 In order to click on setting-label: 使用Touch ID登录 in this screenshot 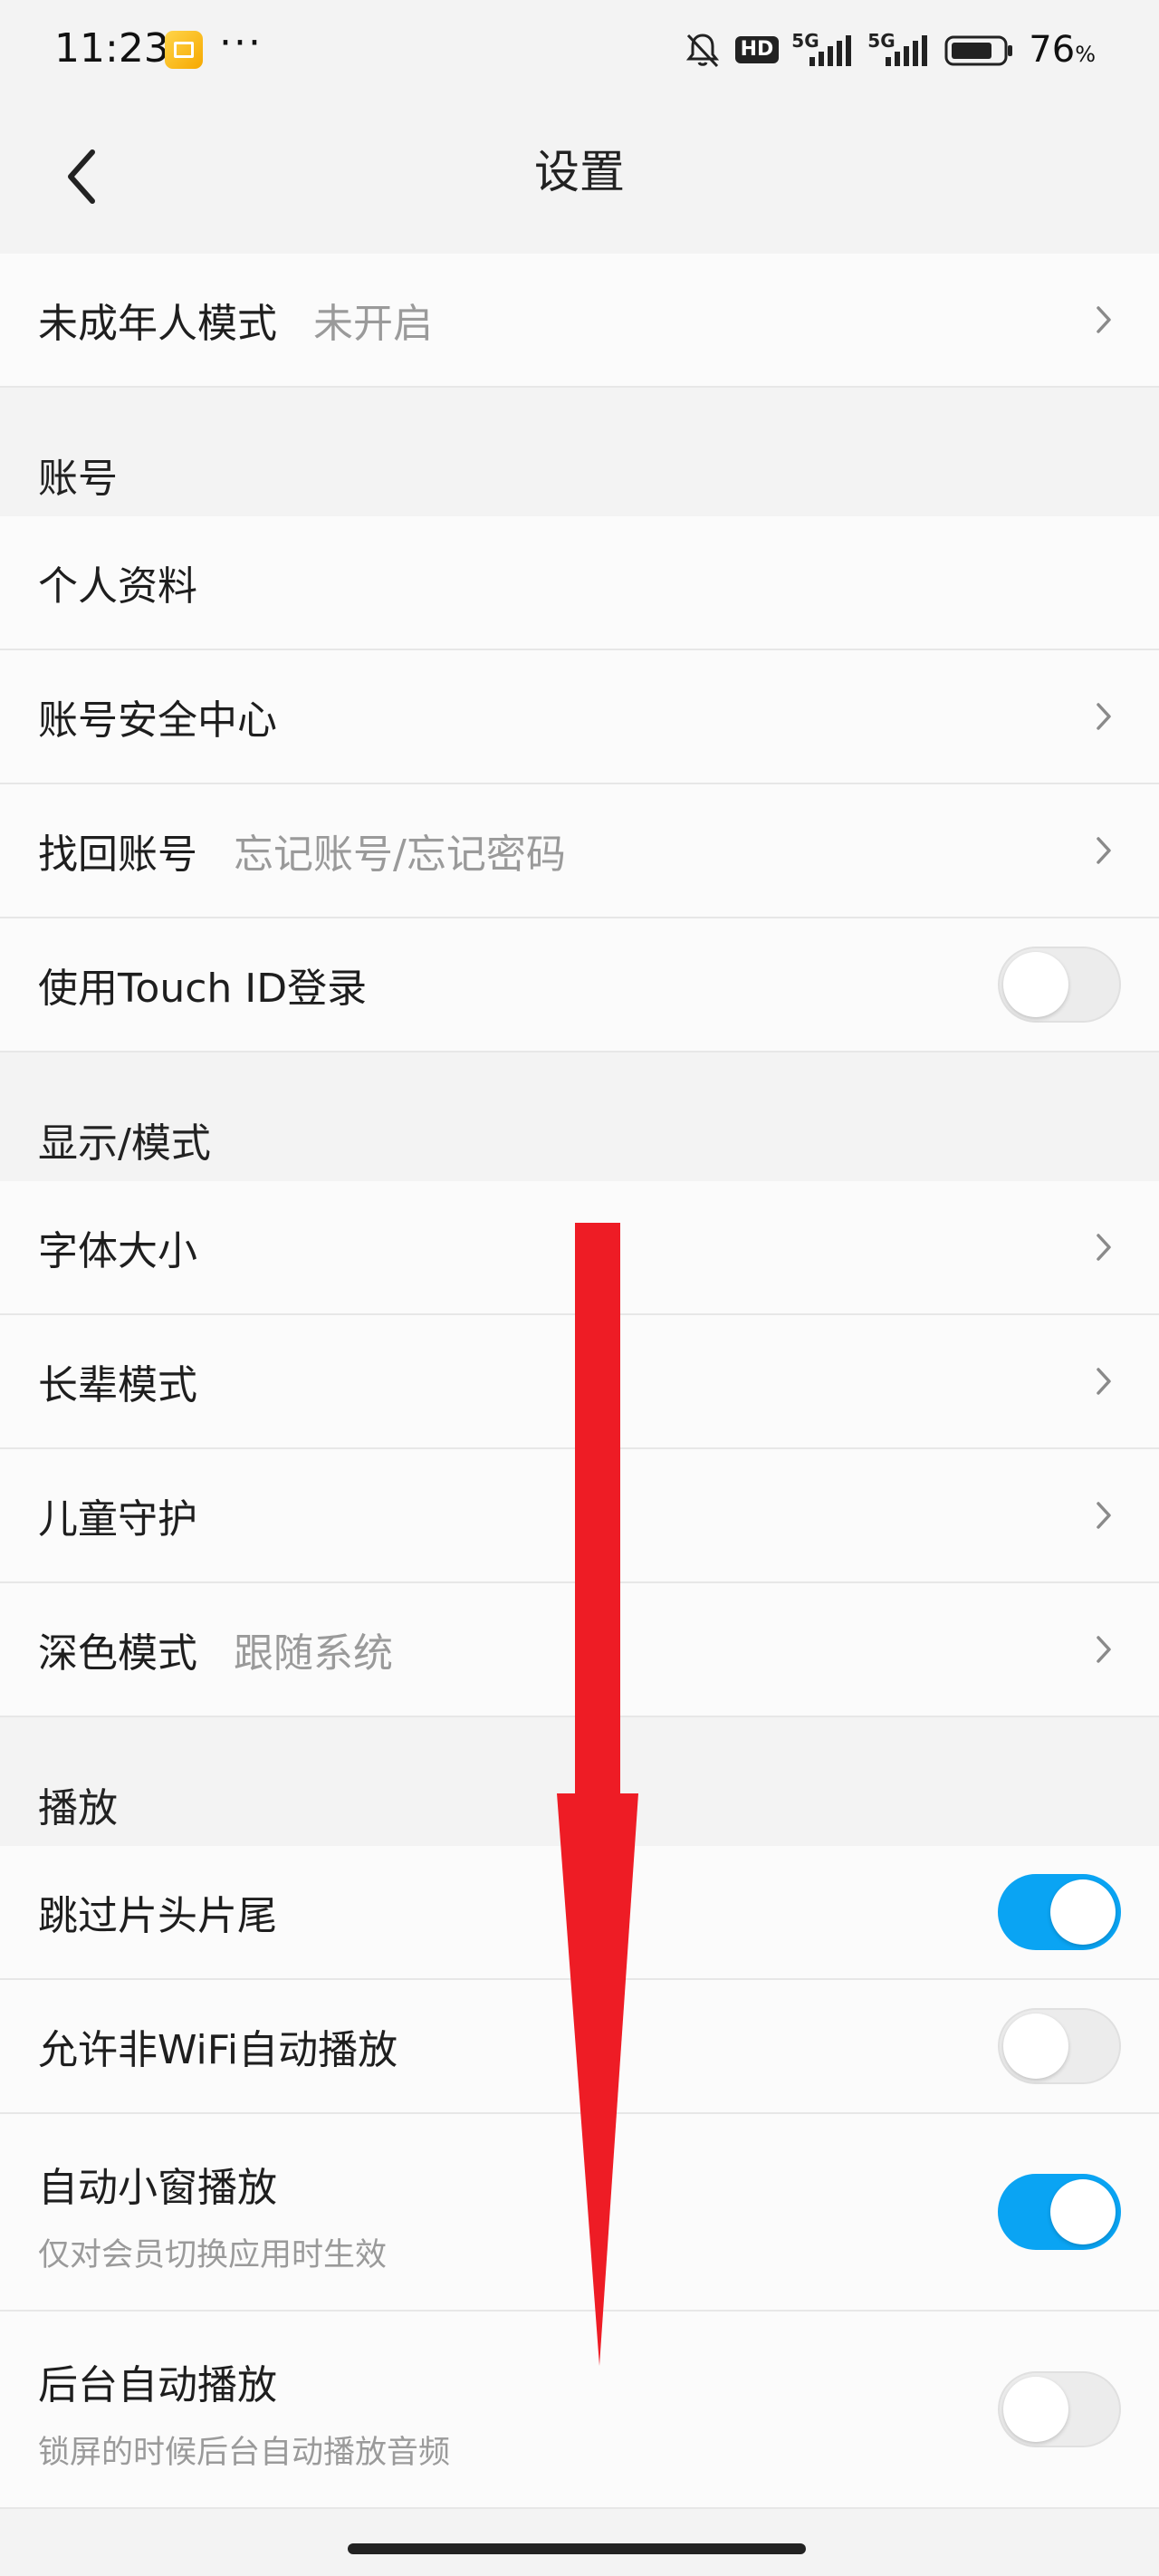, I will do `click(203, 989)`.